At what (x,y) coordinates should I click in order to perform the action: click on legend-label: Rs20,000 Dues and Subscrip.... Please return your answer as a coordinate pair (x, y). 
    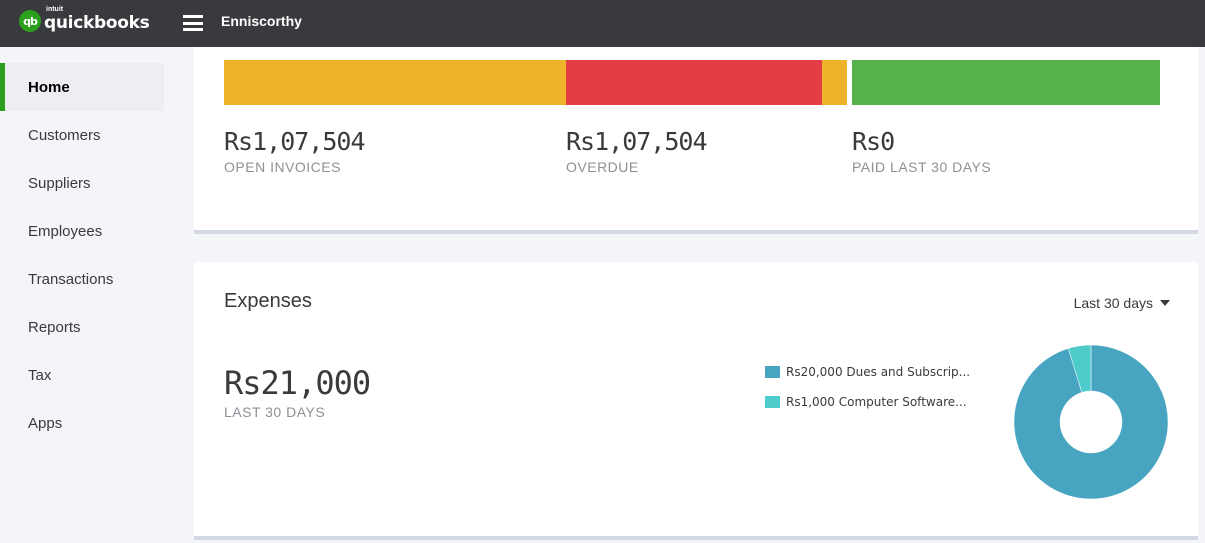
    Looking at the image, I should click on (878, 372).